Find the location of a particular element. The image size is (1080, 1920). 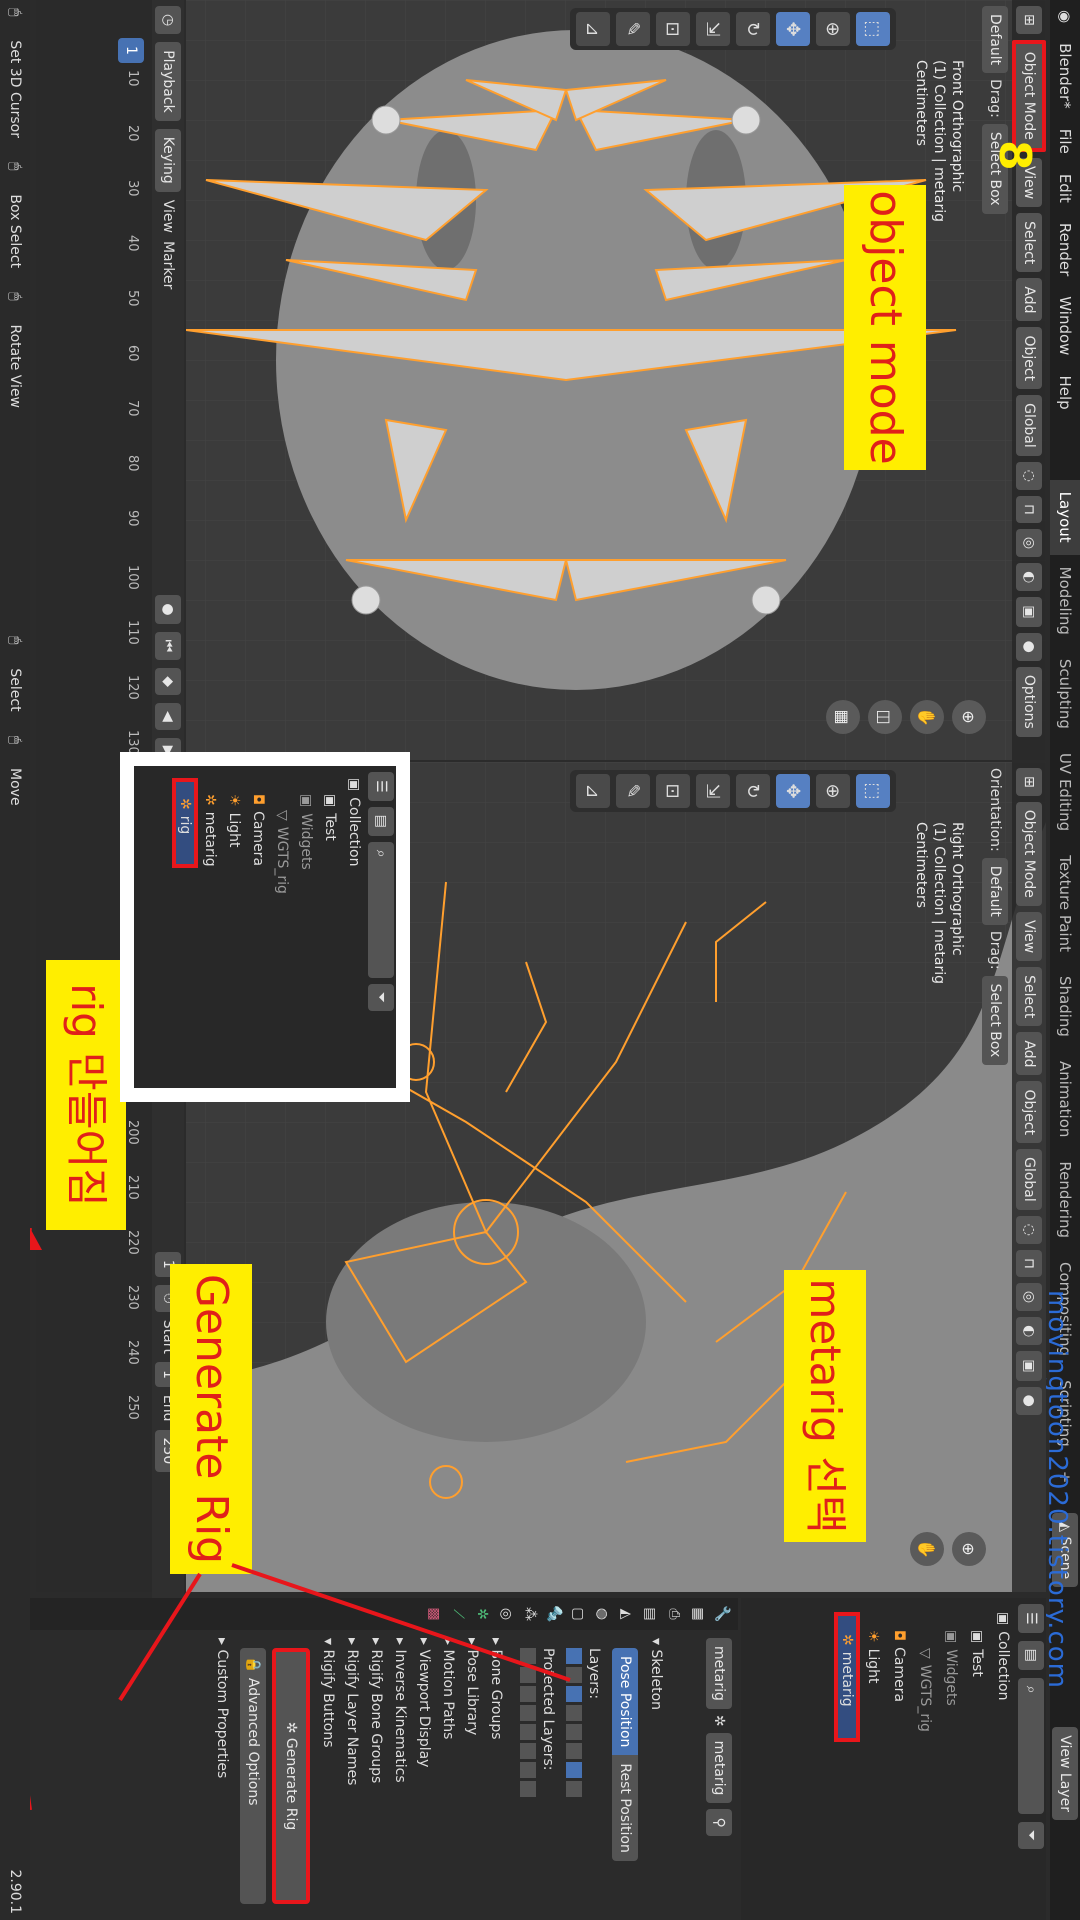

xray-icon: ▣ is located at coordinates (1029, 1366).